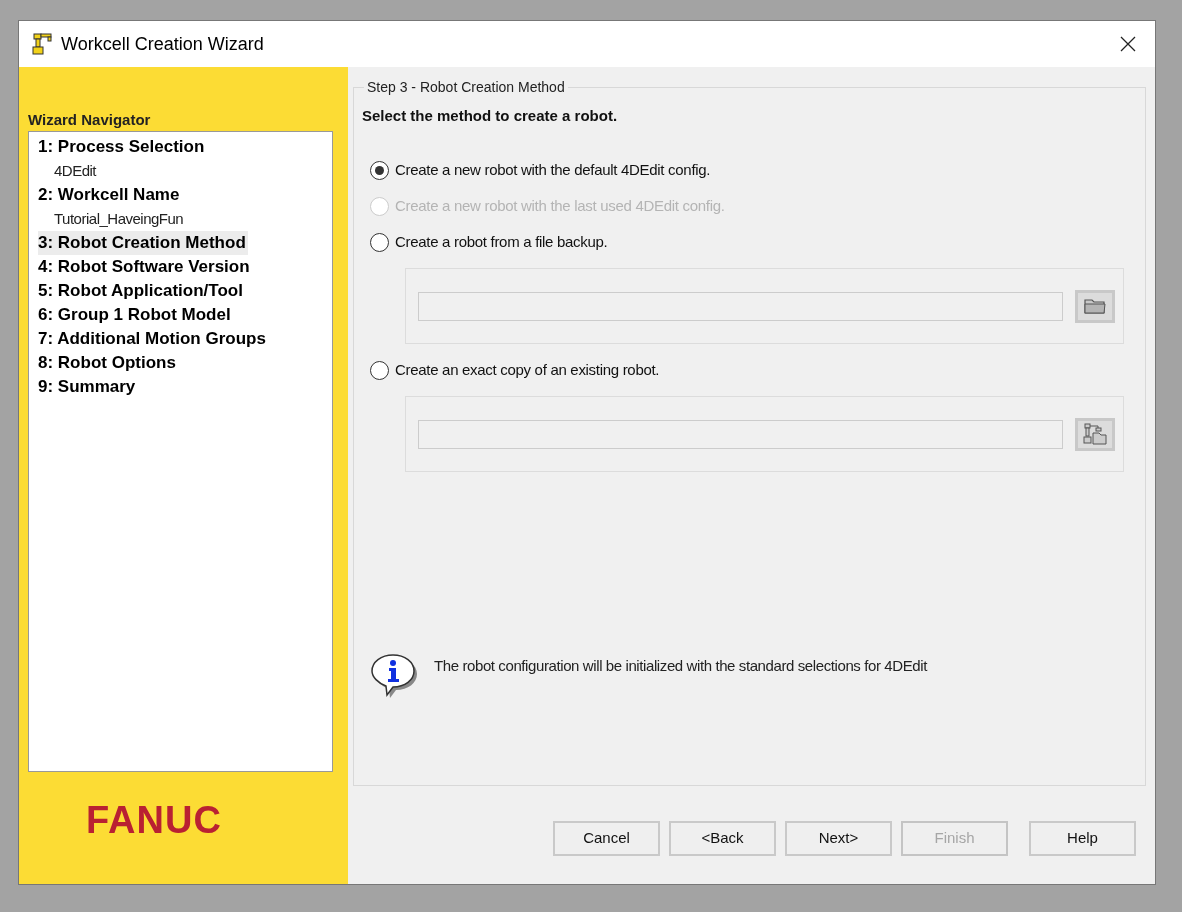 The image size is (1182, 912). What do you see at coordinates (162, 44) in the screenshot?
I see `window-title: Workcell Creation Wizard` at bounding box center [162, 44].